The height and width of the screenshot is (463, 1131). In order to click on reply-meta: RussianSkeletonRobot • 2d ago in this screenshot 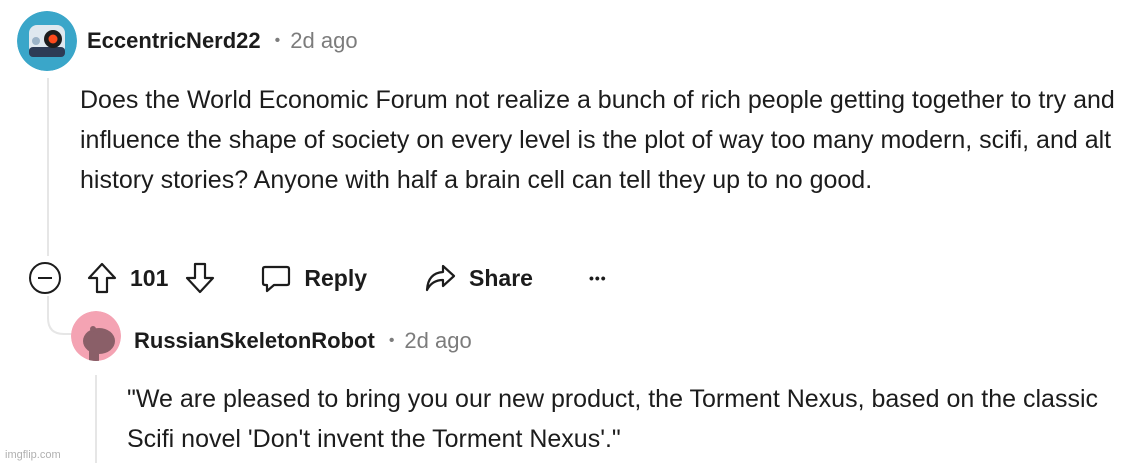, I will do `click(303, 341)`.